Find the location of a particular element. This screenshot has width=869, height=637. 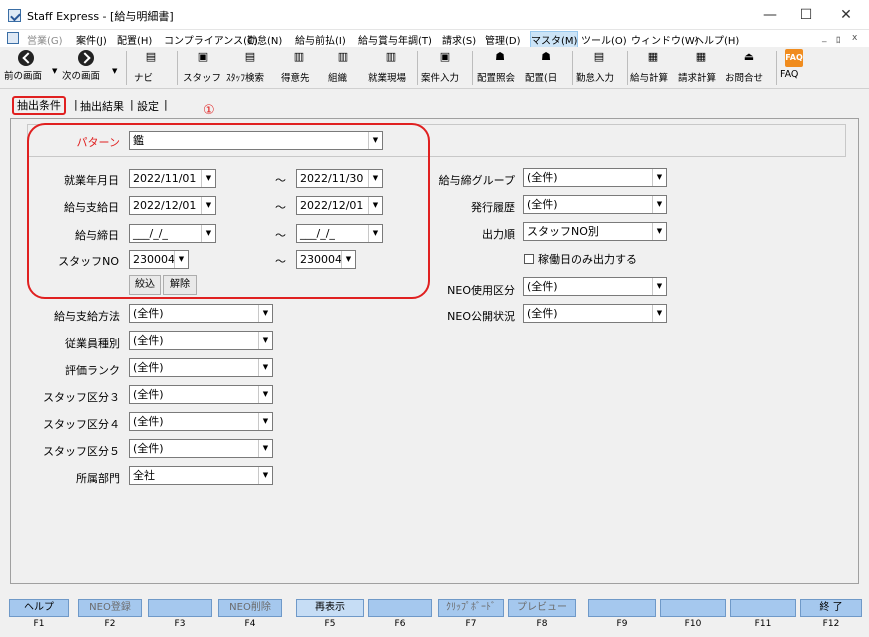

maximize-button: ☐ is located at coordinates (806, 15).